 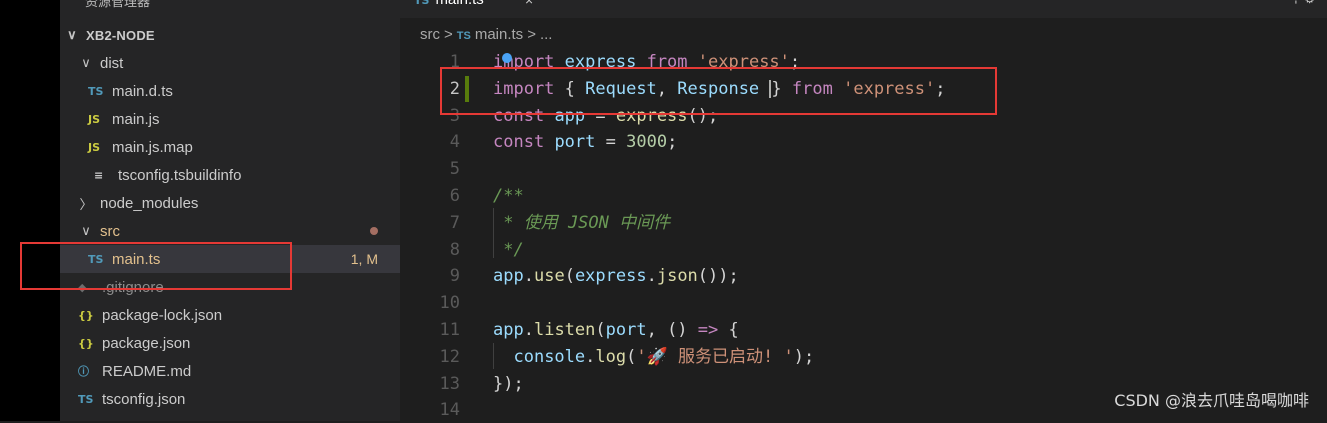 What do you see at coordinates (230, 231) in the screenshot?
I see `tree-folder-src: ∨ src` at bounding box center [230, 231].